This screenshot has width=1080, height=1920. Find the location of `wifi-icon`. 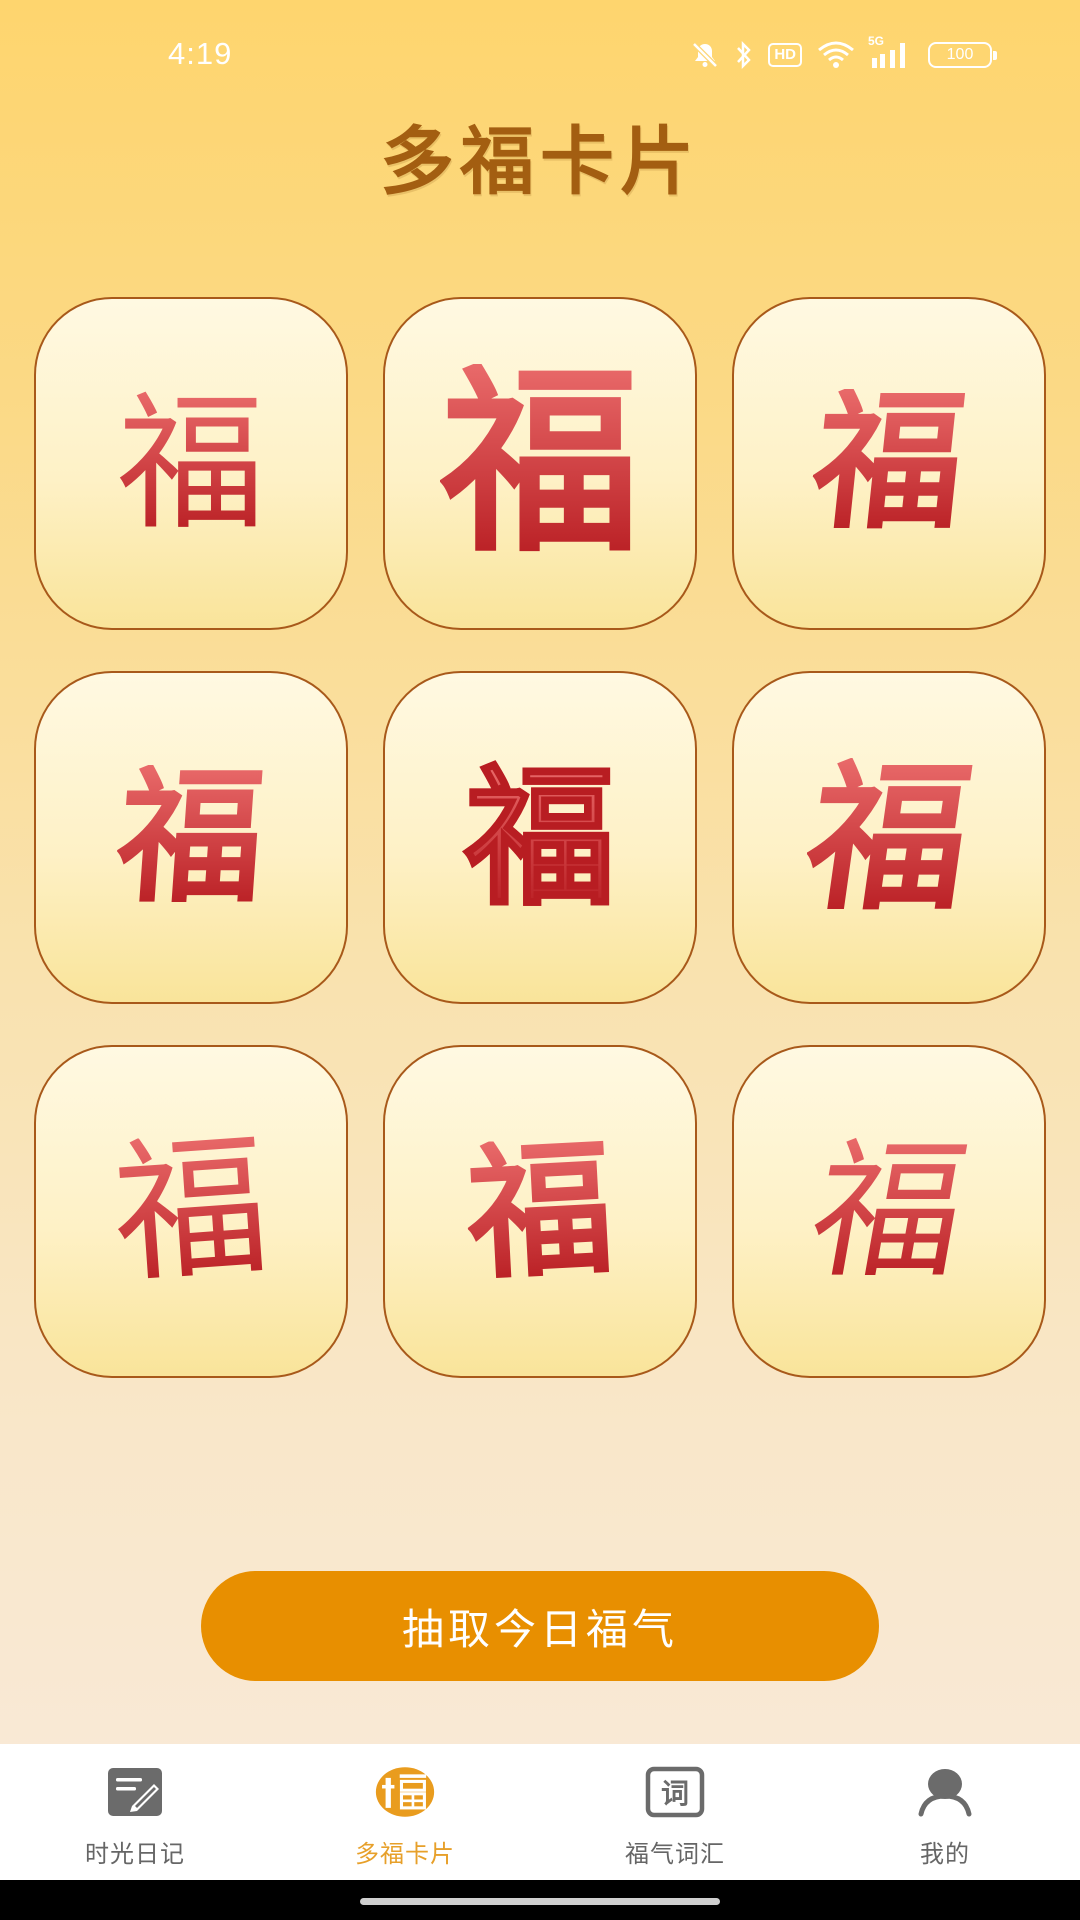

wifi-icon is located at coordinates (836, 55).